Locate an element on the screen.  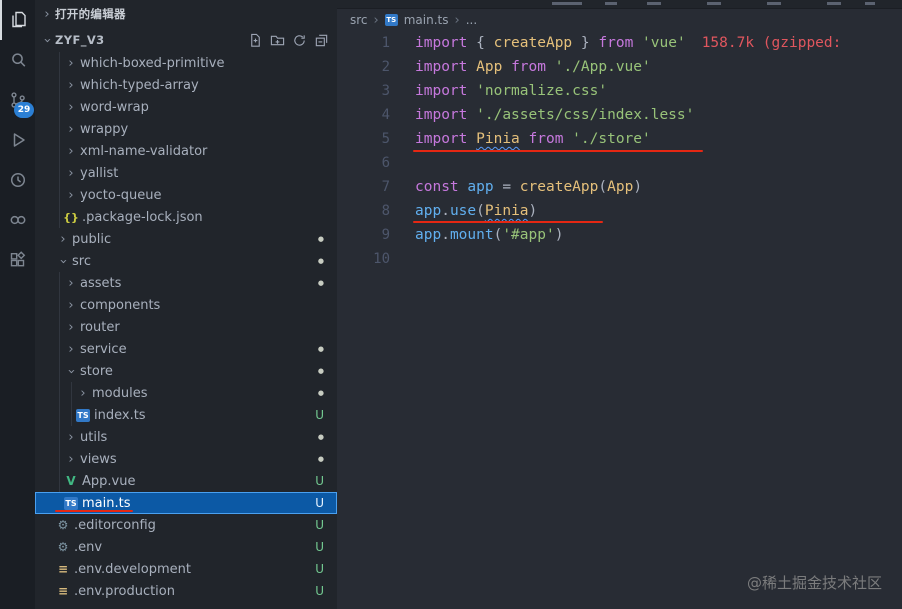
collapse-all-icon is located at coordinates (321, 40).